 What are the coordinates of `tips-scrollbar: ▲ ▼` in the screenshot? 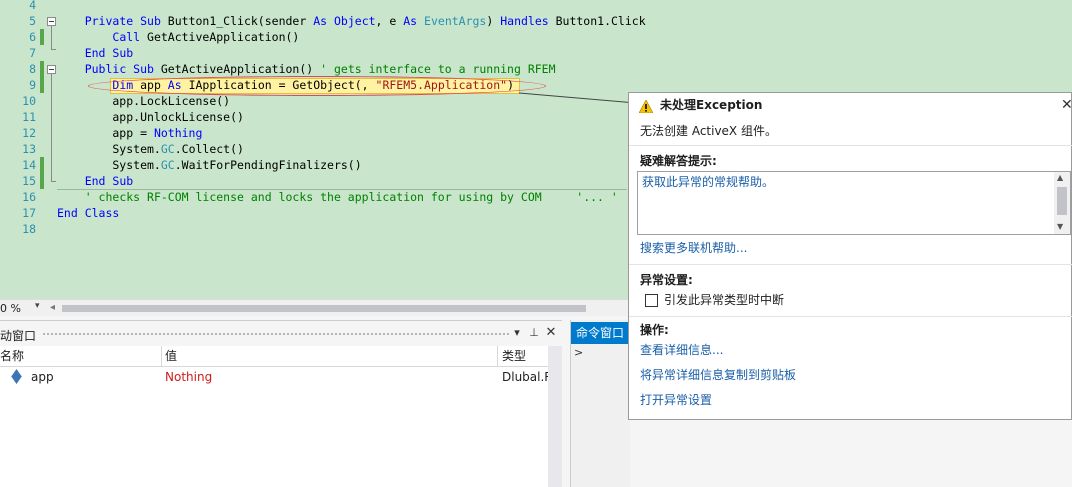 It's located at (1062, 203).